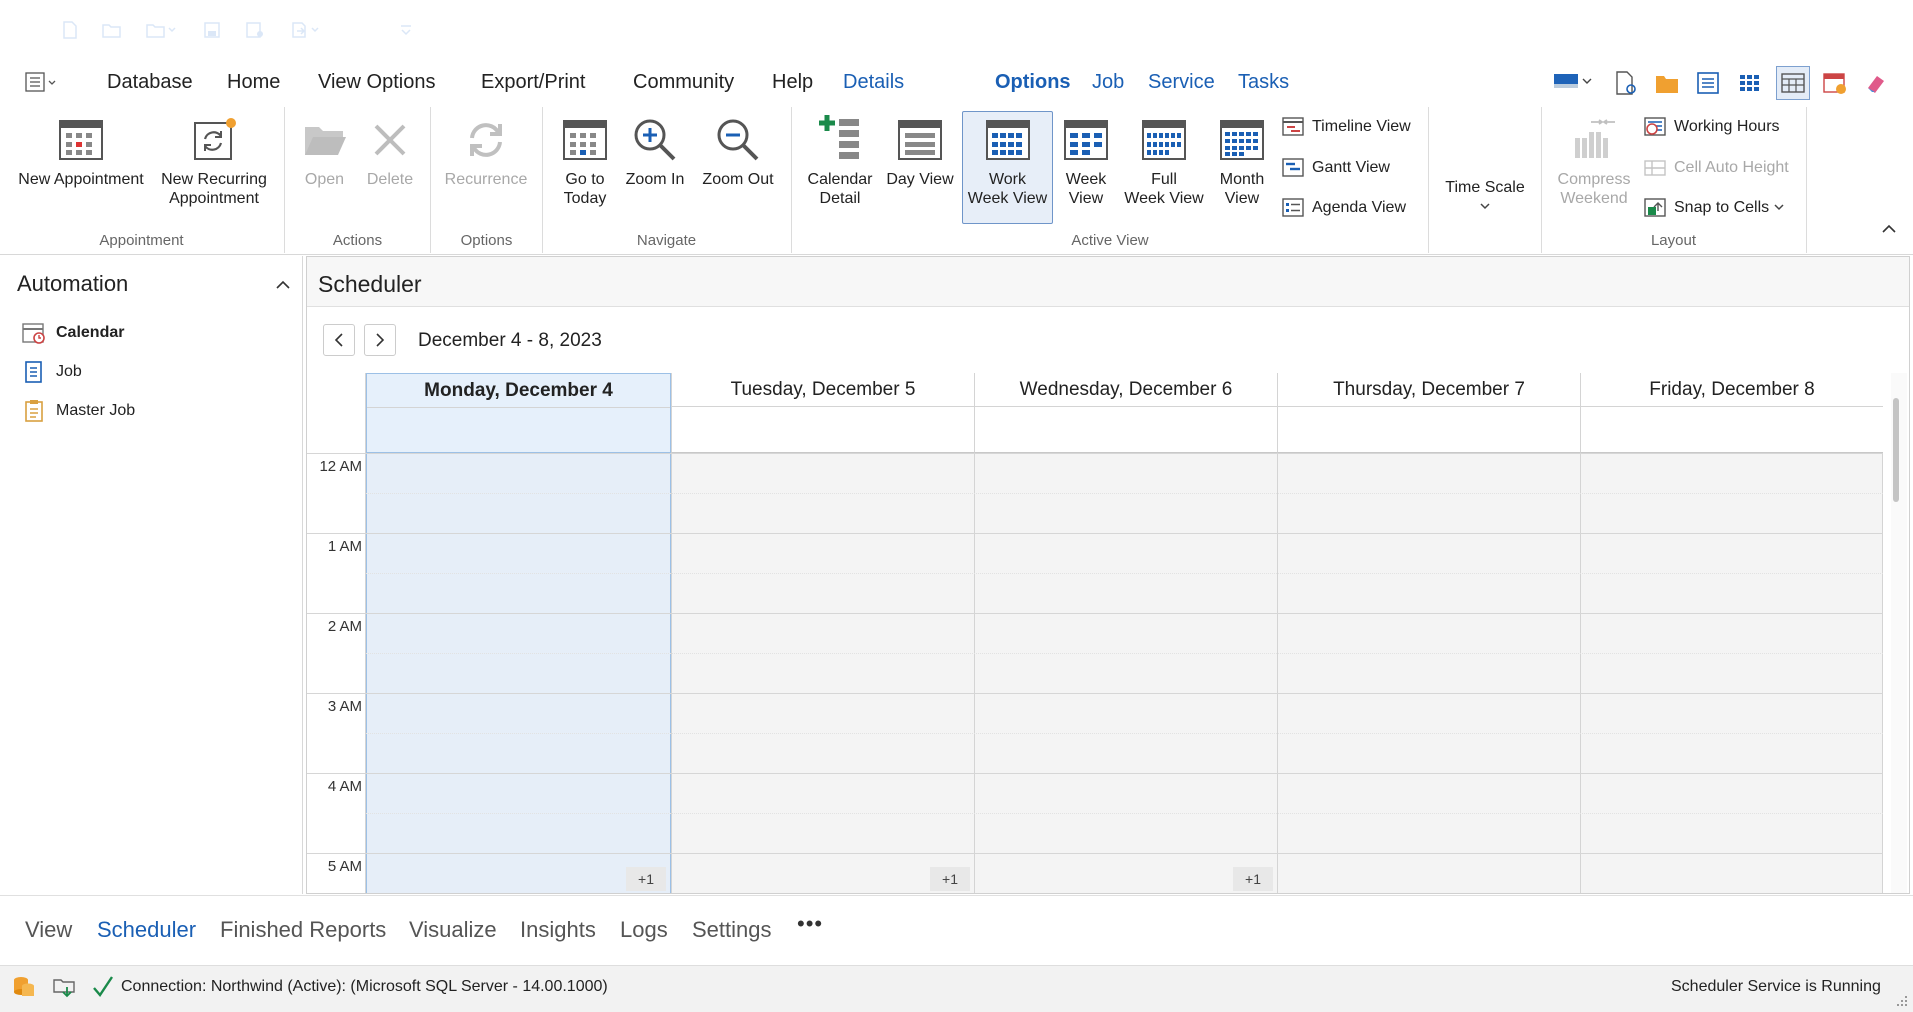  I want to click on folder-icon, so click(1667, 83).